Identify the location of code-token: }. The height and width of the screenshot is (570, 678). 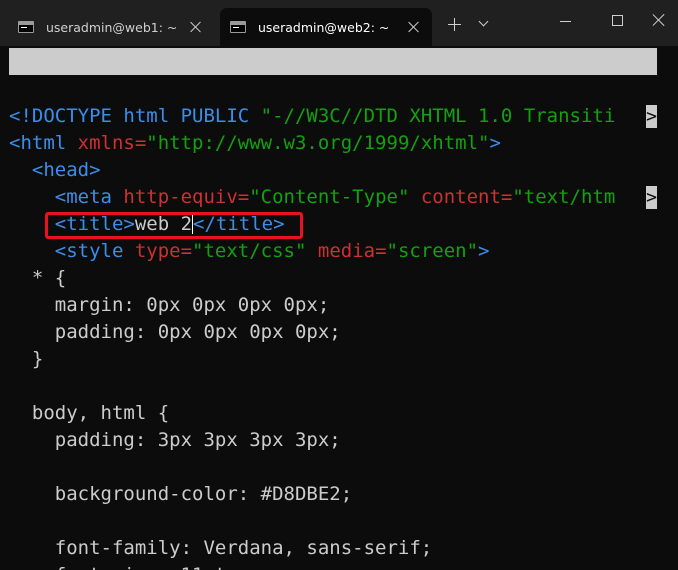
(26, 359).